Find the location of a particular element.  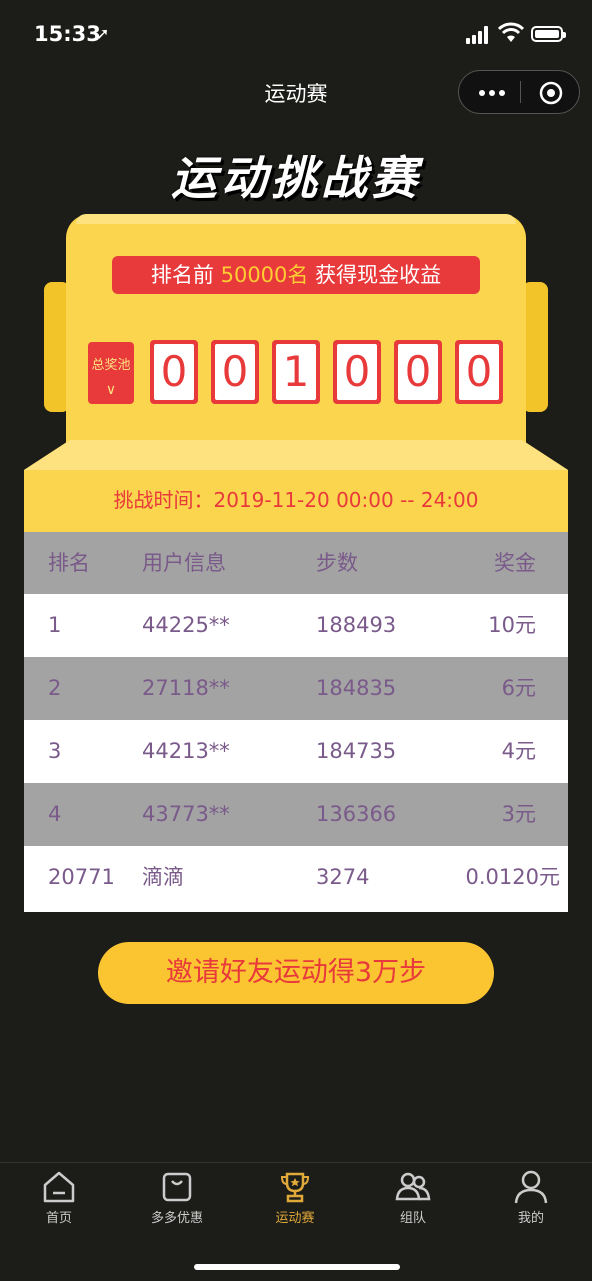

close-target-icon is located at coordinates (551, 93).